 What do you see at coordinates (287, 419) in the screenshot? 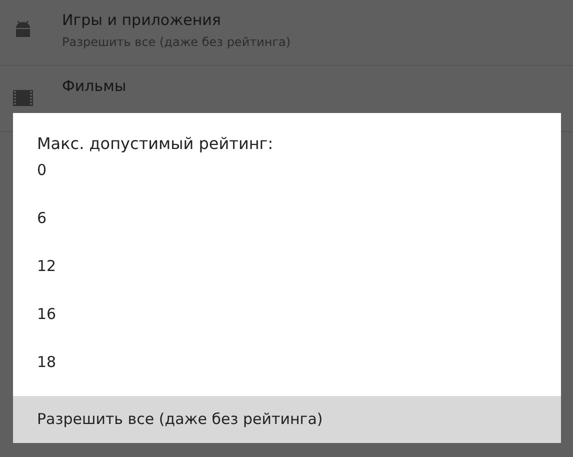
I see `rating-option: Разрешить все (даже без рейтинга)` at bounding box center [287, 419].